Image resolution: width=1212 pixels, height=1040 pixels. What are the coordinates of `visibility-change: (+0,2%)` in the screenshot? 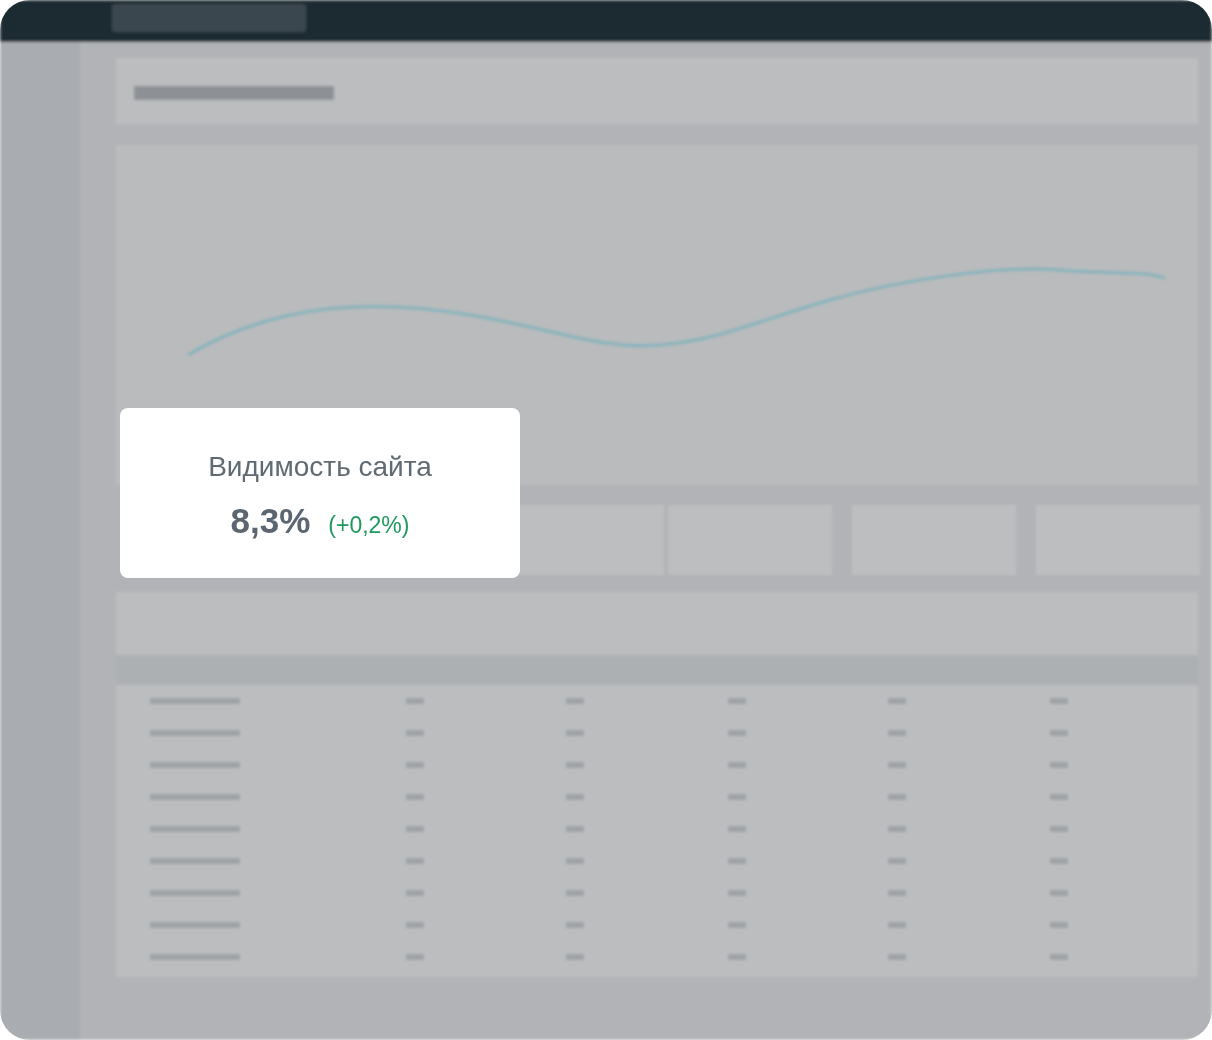 It's located at (369, 525).